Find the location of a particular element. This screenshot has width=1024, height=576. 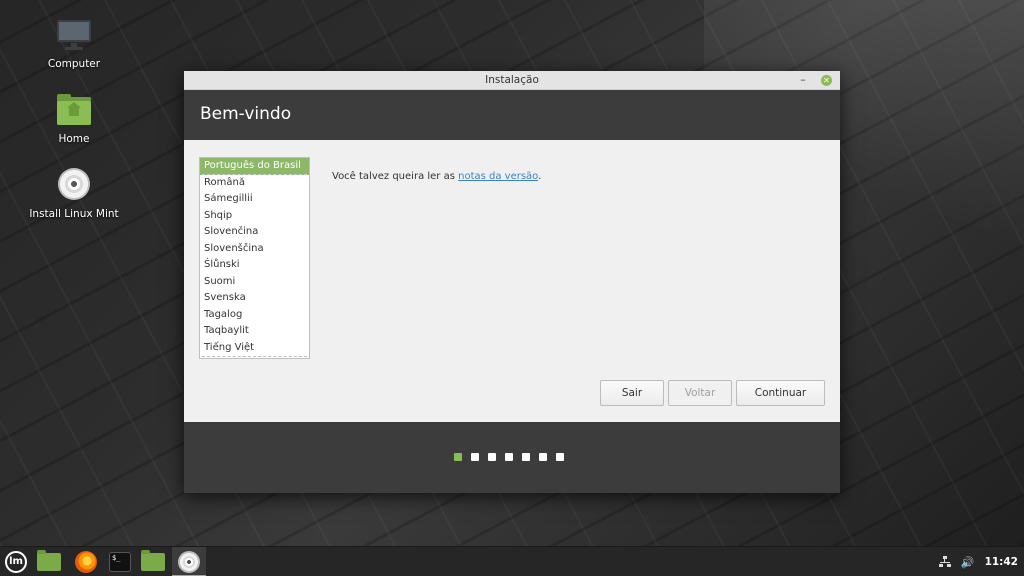

menu-button: lm is located at coordinates (17, 561).